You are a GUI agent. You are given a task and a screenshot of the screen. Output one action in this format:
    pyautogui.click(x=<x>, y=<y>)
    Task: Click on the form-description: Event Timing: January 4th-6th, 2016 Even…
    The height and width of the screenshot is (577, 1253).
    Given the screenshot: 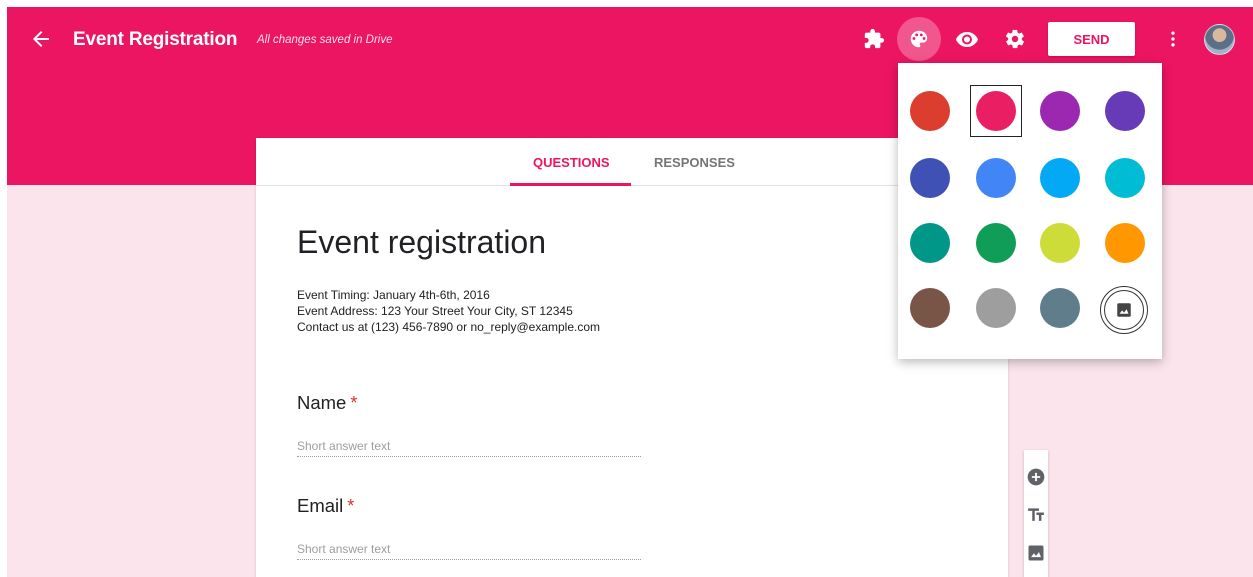 What is the action you would take?
    pyautogui.click(x=448, y=311)
    